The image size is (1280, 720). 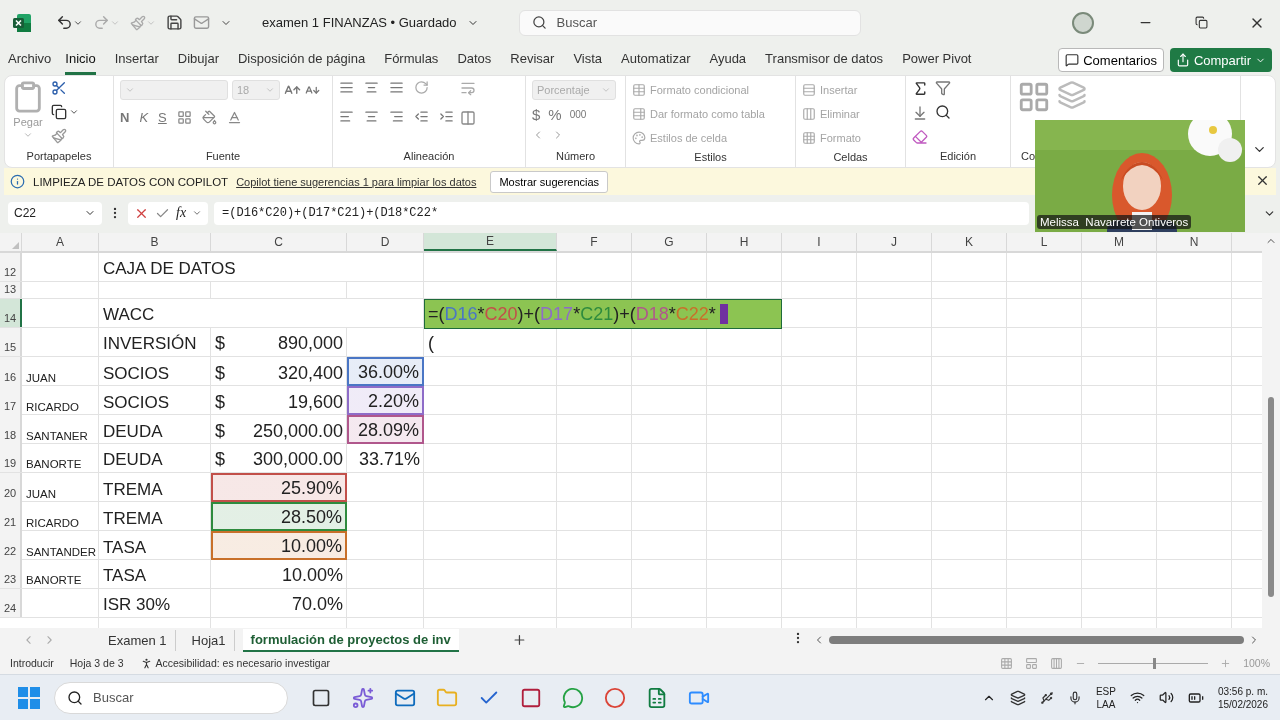 I want to click on comments-button: Comentarios, so click(x=1111, y=60).